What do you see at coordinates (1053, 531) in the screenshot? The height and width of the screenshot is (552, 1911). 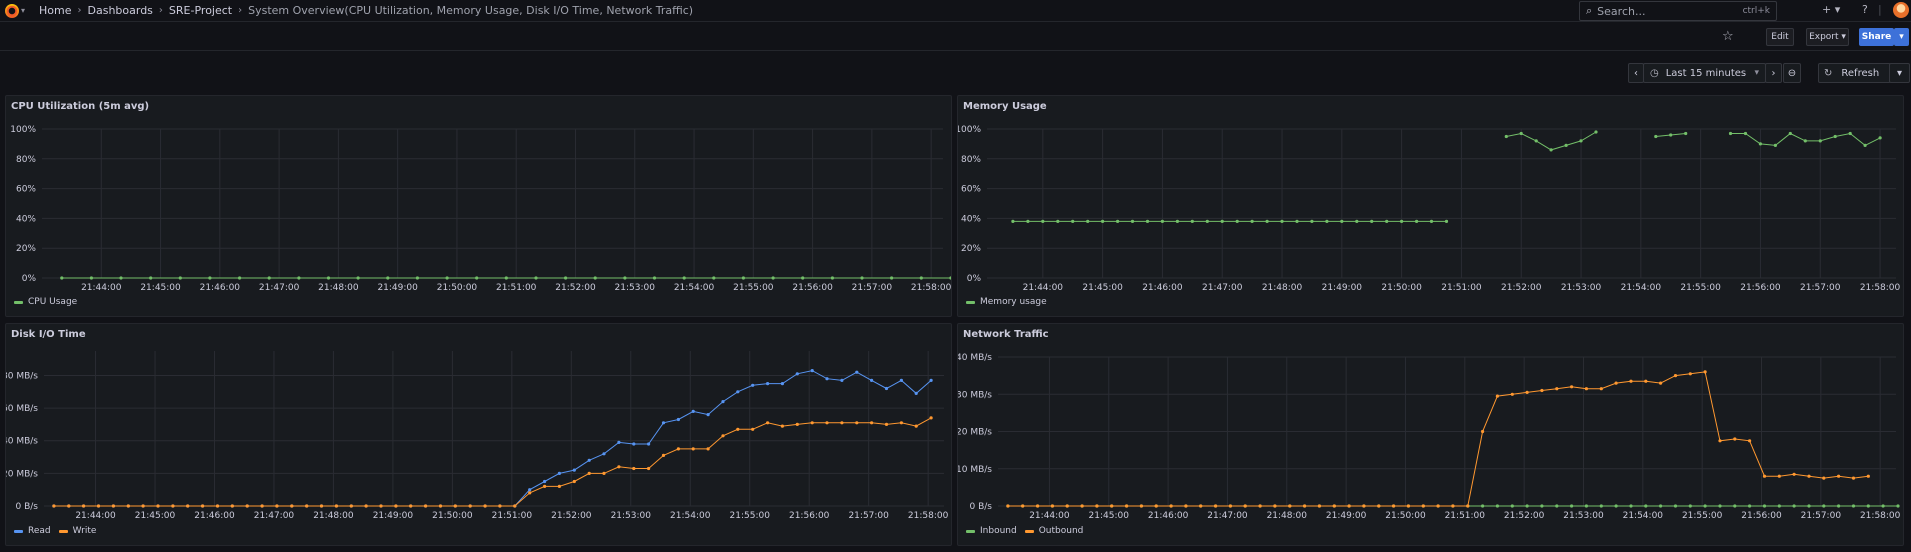 I see `legend-item-outbound: Outbound` at bounding box center [1053, 531].